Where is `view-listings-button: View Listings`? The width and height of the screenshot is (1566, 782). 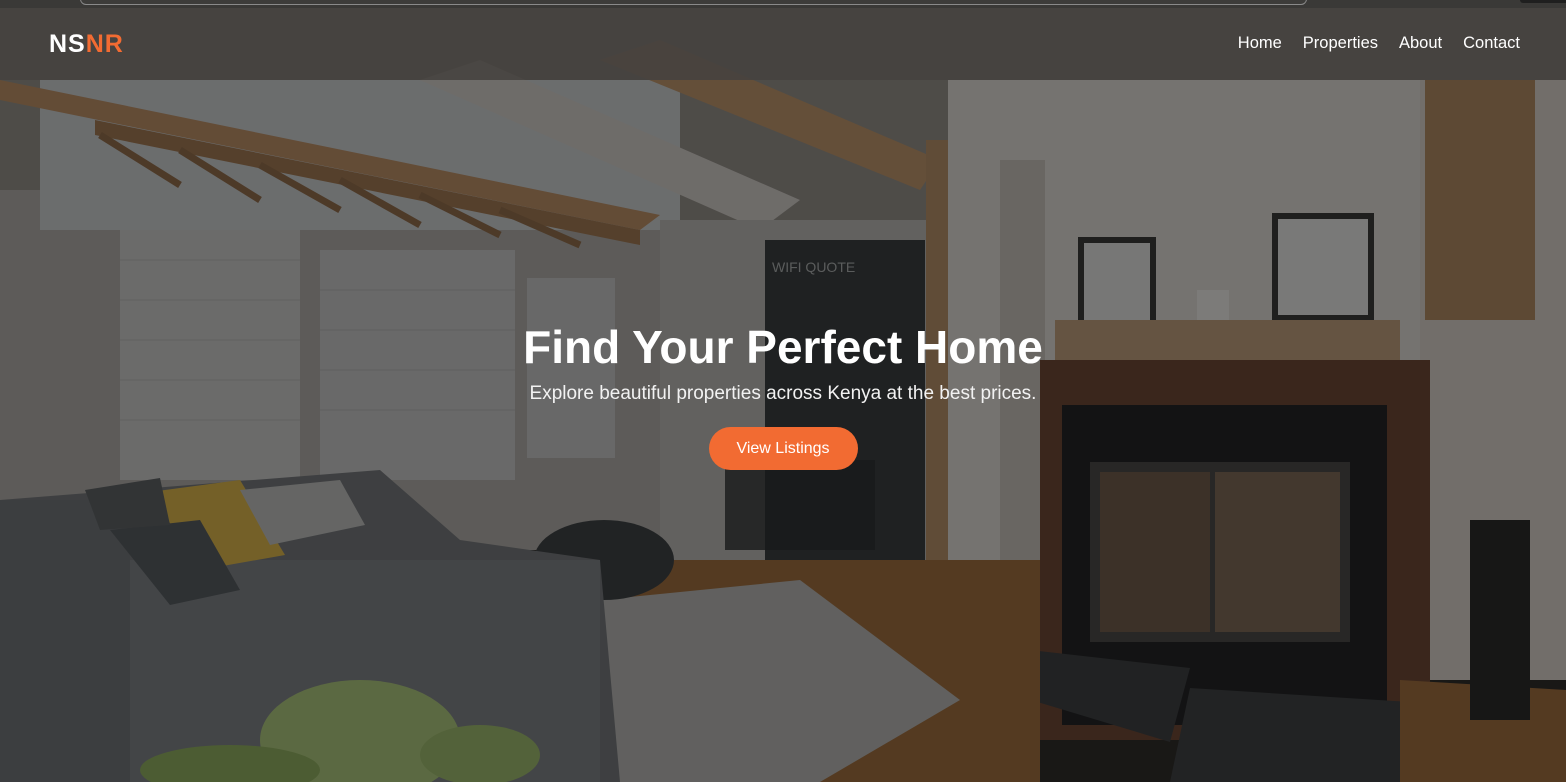
view-listings-button: View Listings is located at coordinates (783, 448).